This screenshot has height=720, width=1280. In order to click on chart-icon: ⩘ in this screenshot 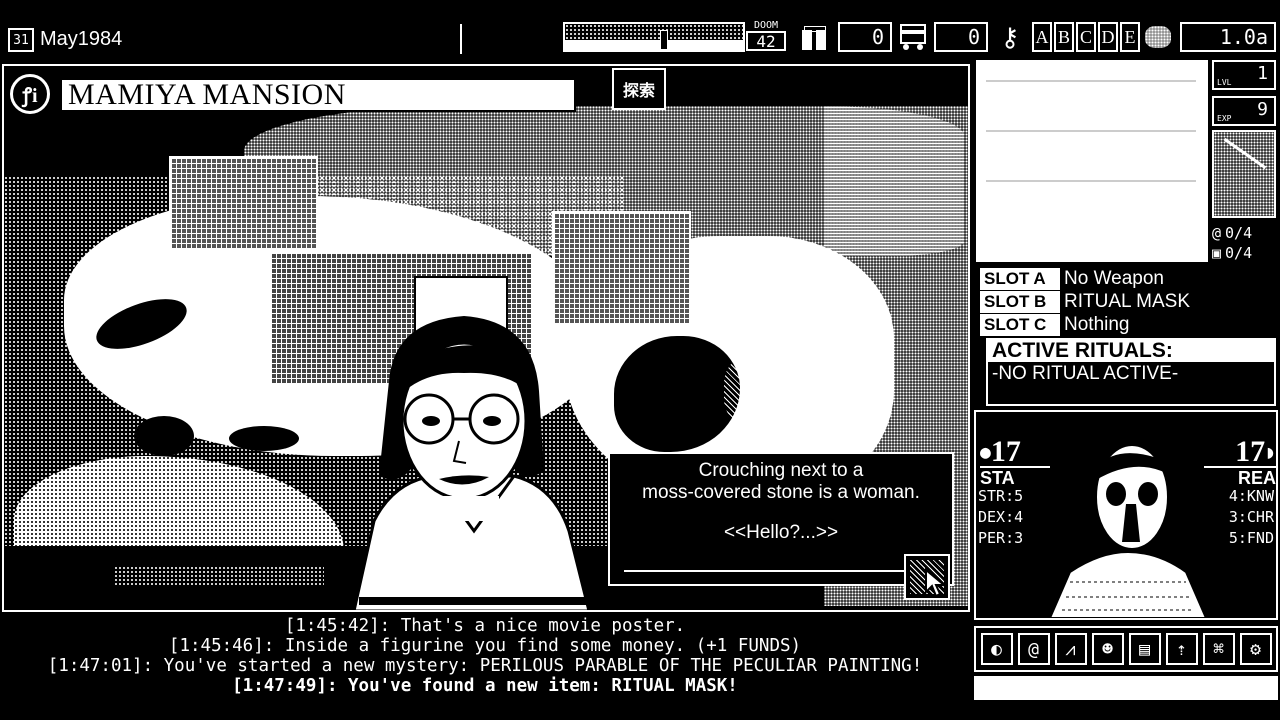, I will do `click(1070, 649)`.